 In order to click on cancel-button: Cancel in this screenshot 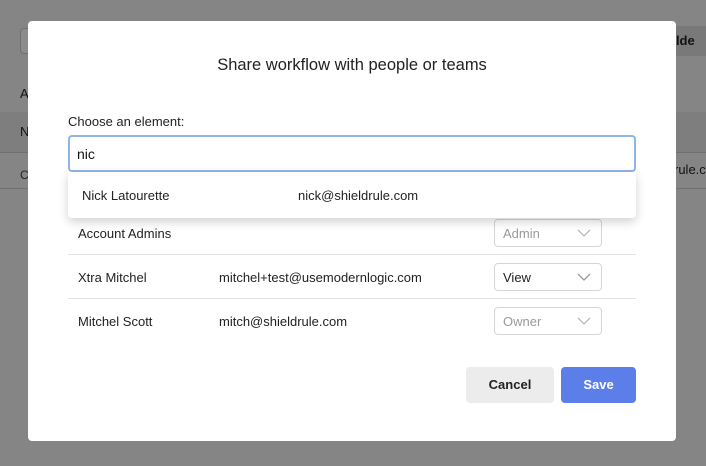, I will do `click(510, 385)`.